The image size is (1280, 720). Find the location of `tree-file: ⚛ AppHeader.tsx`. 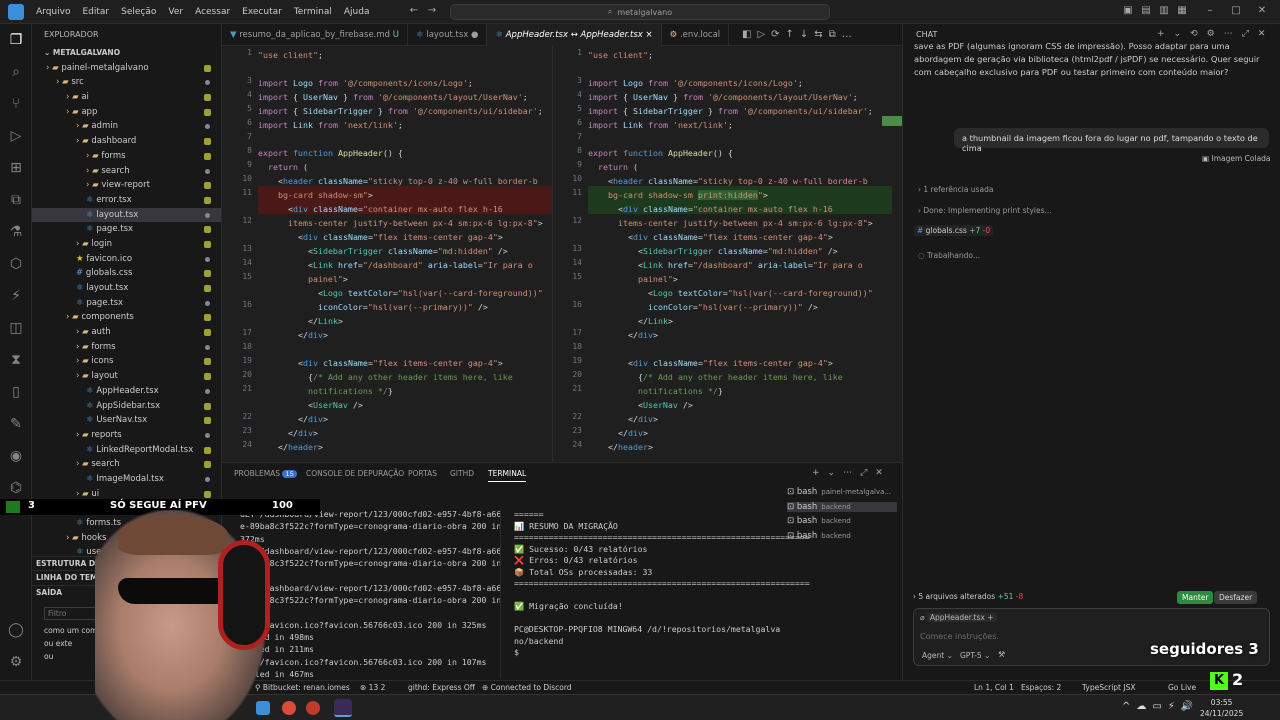

tree-file: ⚛ AppHeader.tsx is located at coordinates (126, 391).